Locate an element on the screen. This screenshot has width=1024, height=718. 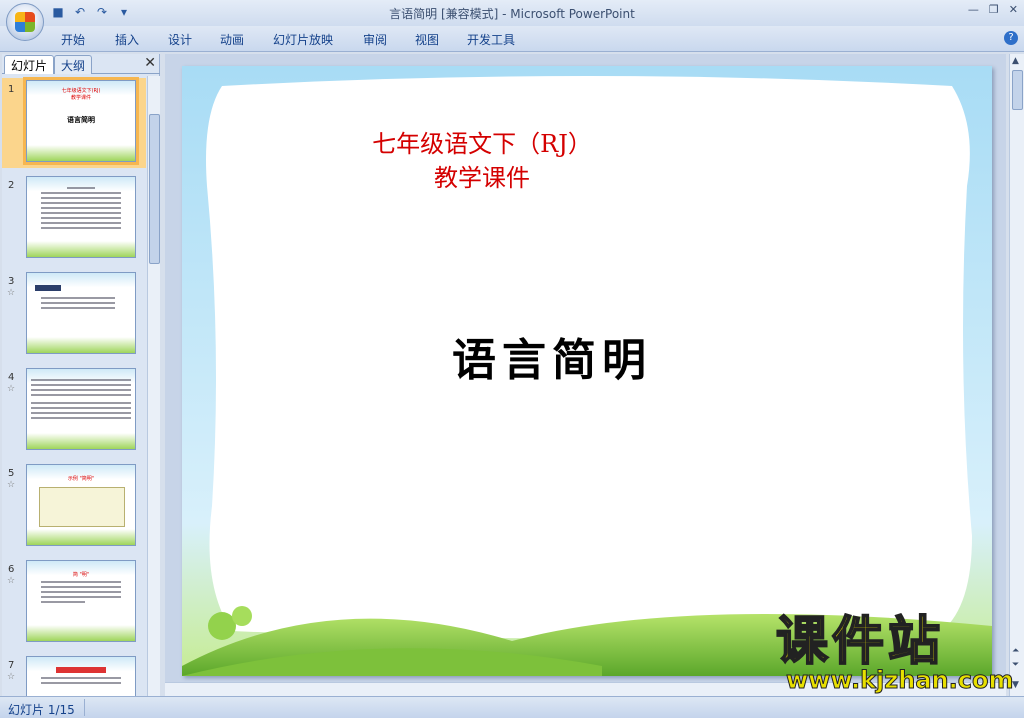
tab-developer: 开发工具 is located at coordinates (491, 39).